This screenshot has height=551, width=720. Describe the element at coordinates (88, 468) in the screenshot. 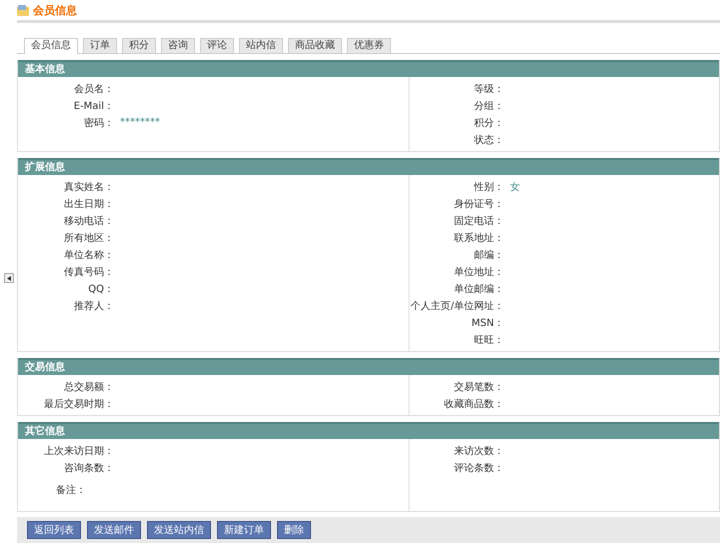

I see `field-label: 咨询条数：` at that location.